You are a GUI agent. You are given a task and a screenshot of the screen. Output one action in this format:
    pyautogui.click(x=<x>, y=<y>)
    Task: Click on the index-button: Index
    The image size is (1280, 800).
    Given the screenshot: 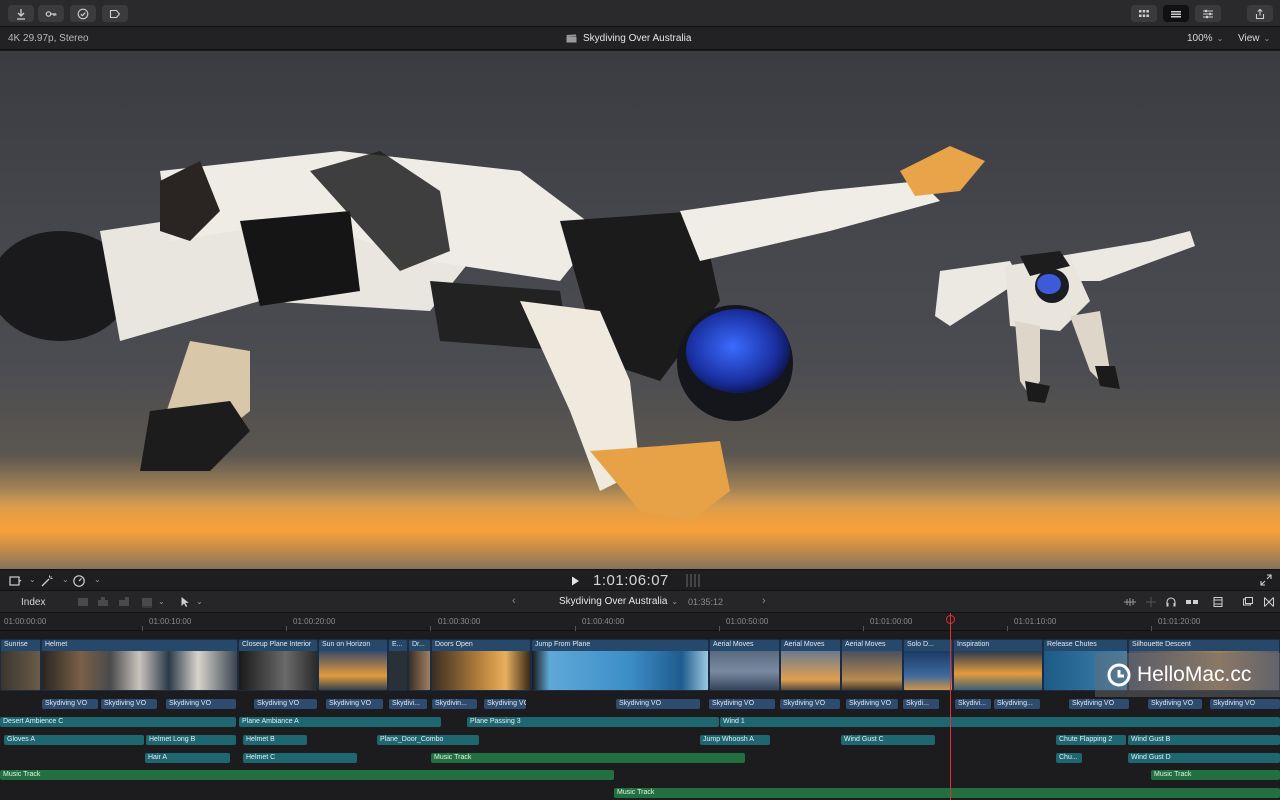 What is the action you would take?
    pyautogui.click(x=33, y=602)
    